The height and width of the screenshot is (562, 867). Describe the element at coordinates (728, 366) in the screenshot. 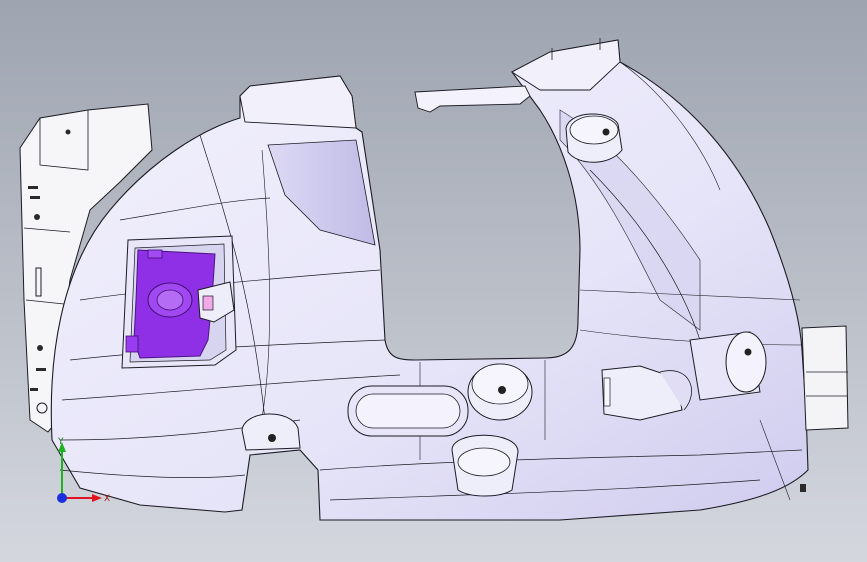

I see `right-cylinder-boss` at that location.